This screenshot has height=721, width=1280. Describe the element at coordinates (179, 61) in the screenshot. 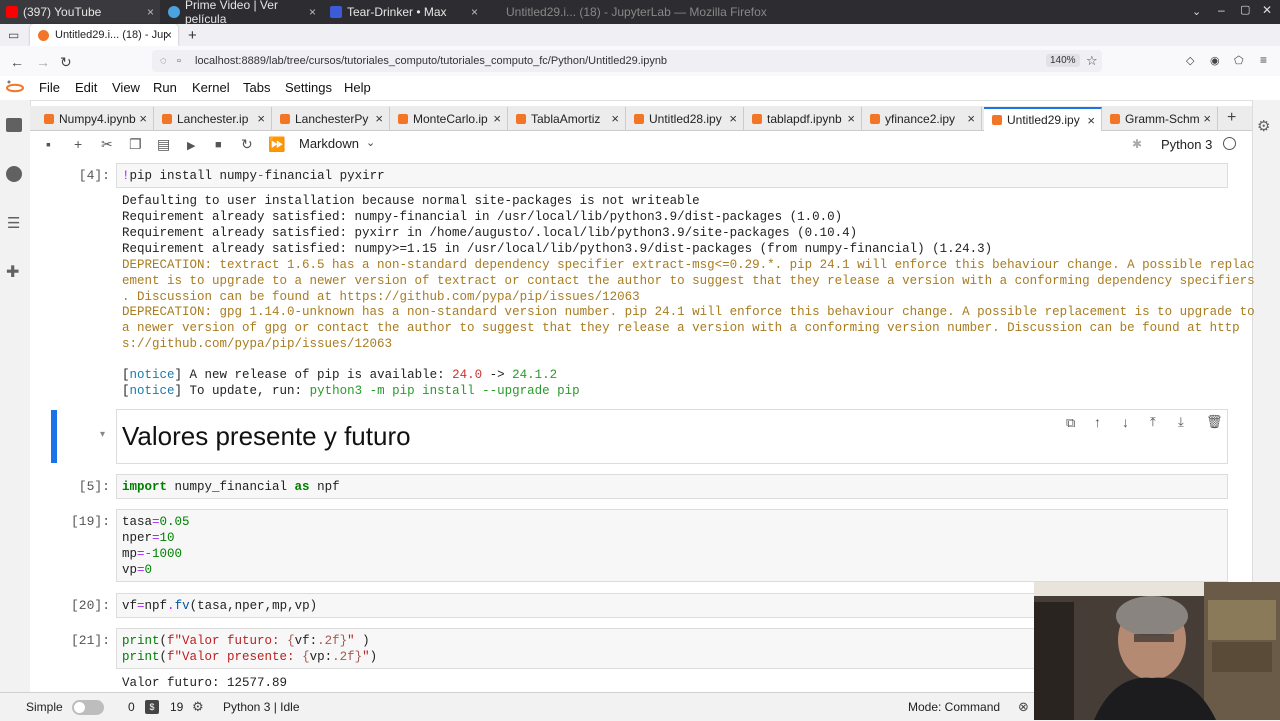

I see `page-info-icon: ▫` at that location.